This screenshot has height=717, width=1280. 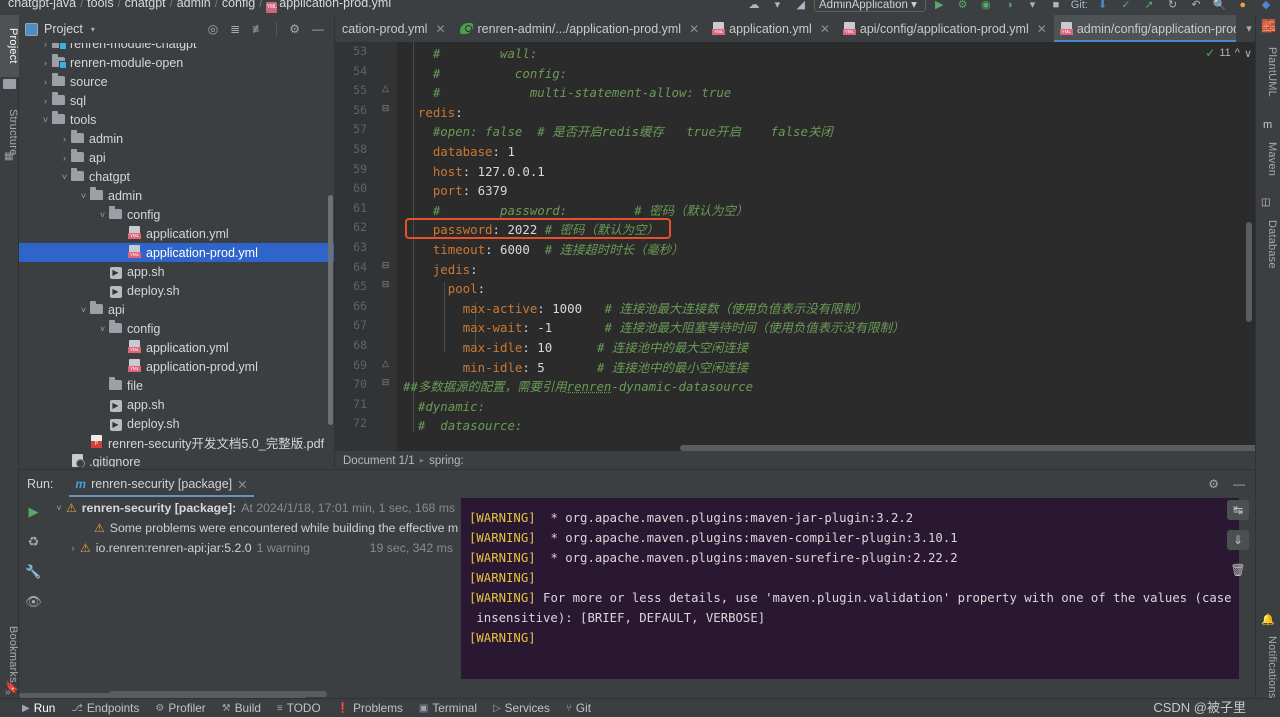 I want to click on next-problem-icon: ∨, so click(x=1248, y=53).